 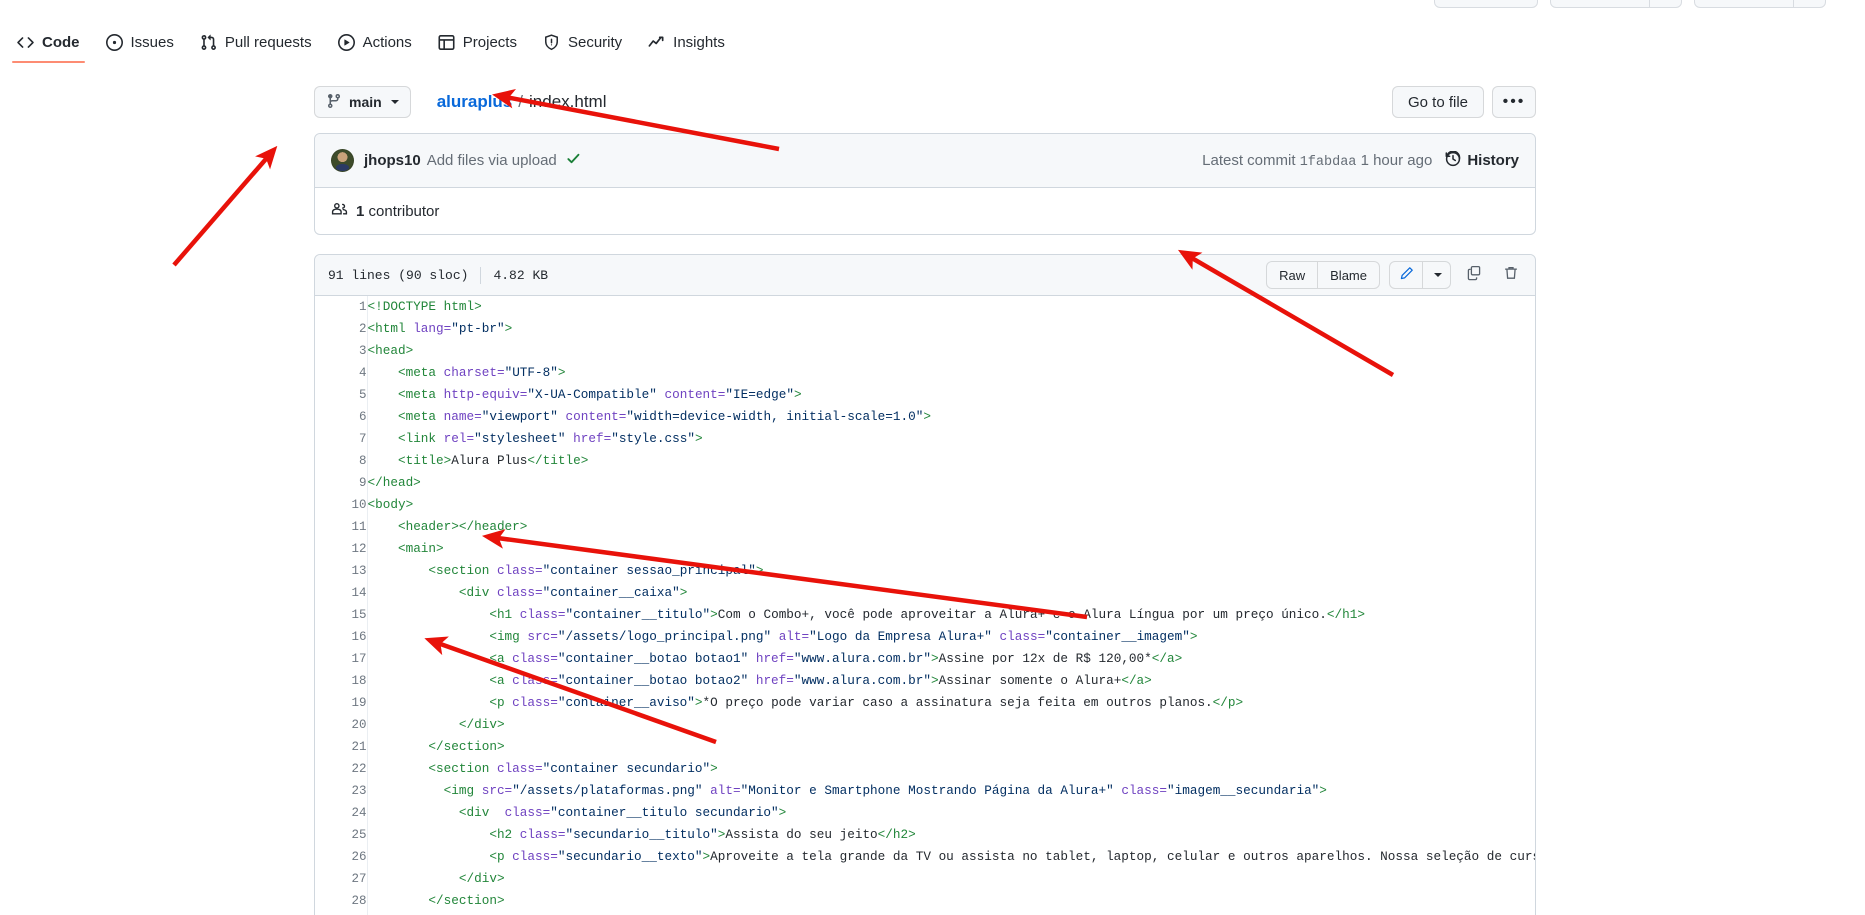 What do you see at coordinates (341, 725) in the screenshot?
I see `line-number: 20` at bounding box center [341, 725].